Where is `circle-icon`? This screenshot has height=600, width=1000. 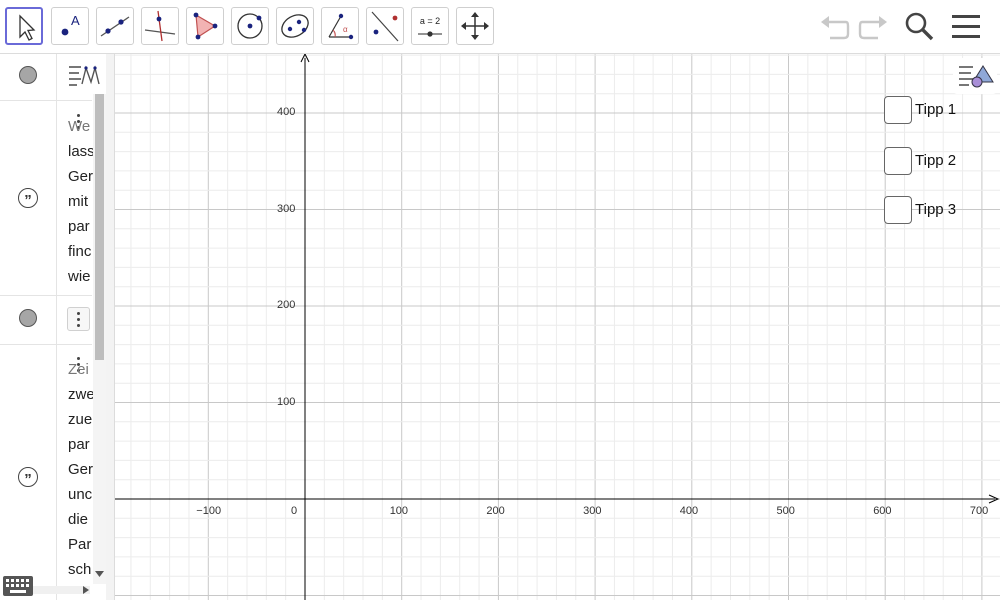 circle-icon is located at coordinates (250, 26).